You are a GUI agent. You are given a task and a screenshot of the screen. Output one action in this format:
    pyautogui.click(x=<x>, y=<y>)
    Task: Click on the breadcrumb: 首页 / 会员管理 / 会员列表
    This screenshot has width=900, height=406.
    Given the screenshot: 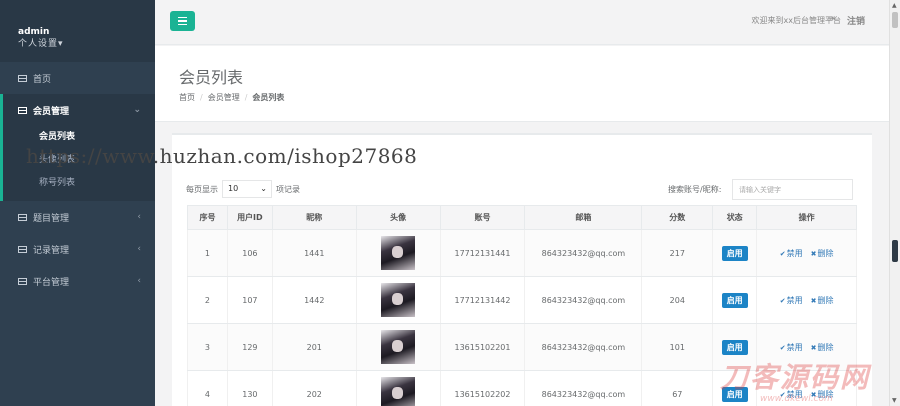 What is the action you would take?
    pyautogui.click(x=232, y=97)
    